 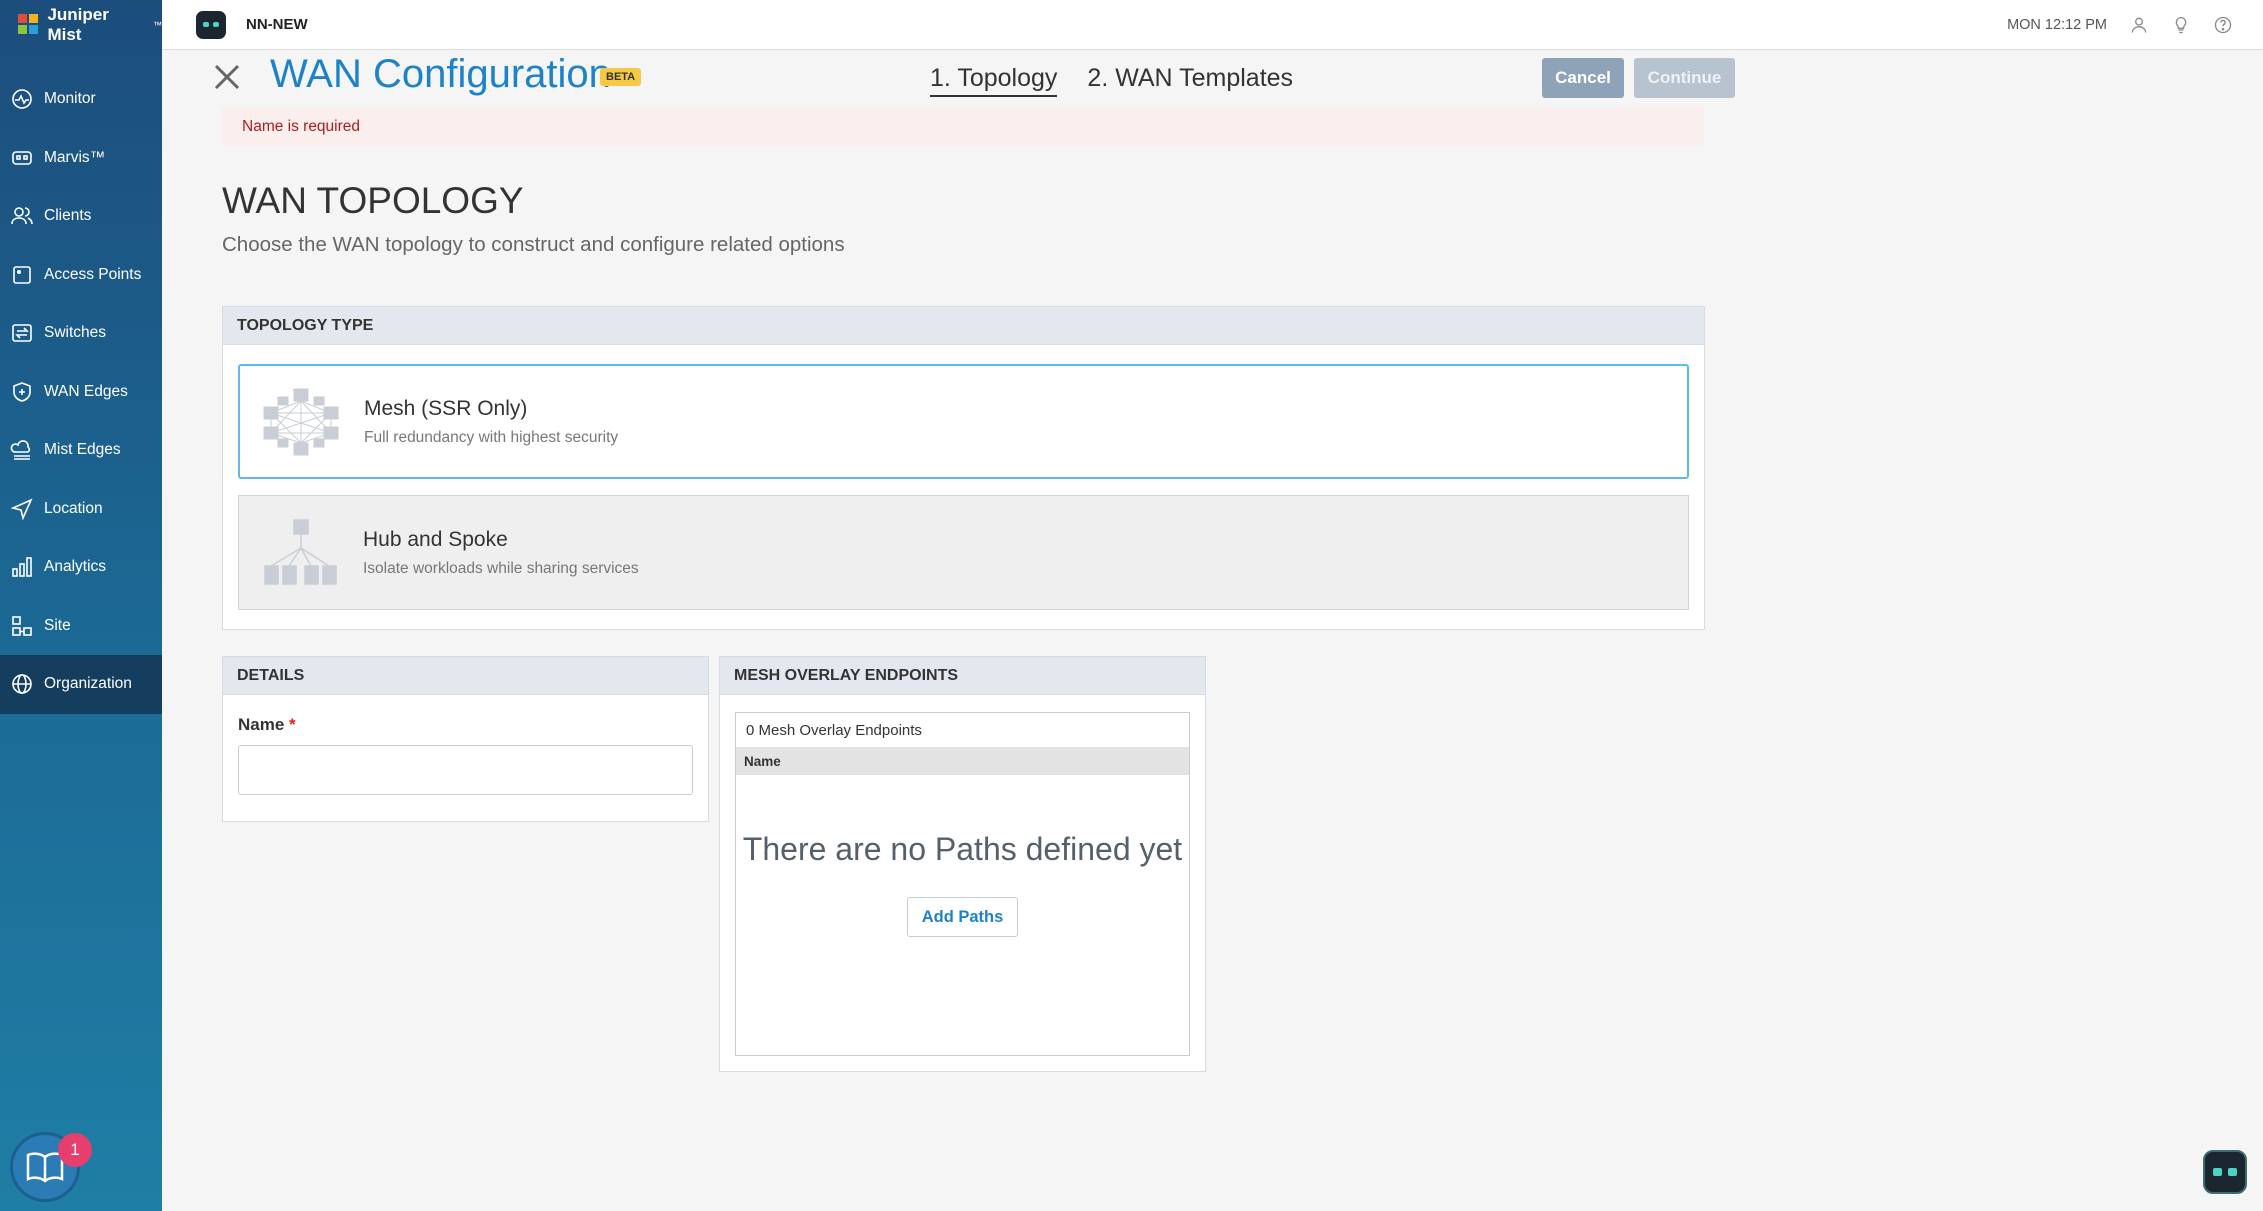 What do you see at coordinates (277, 24) in the screenshot?
I see `org-name: NN-NEW` at bounding box center [277, 24].